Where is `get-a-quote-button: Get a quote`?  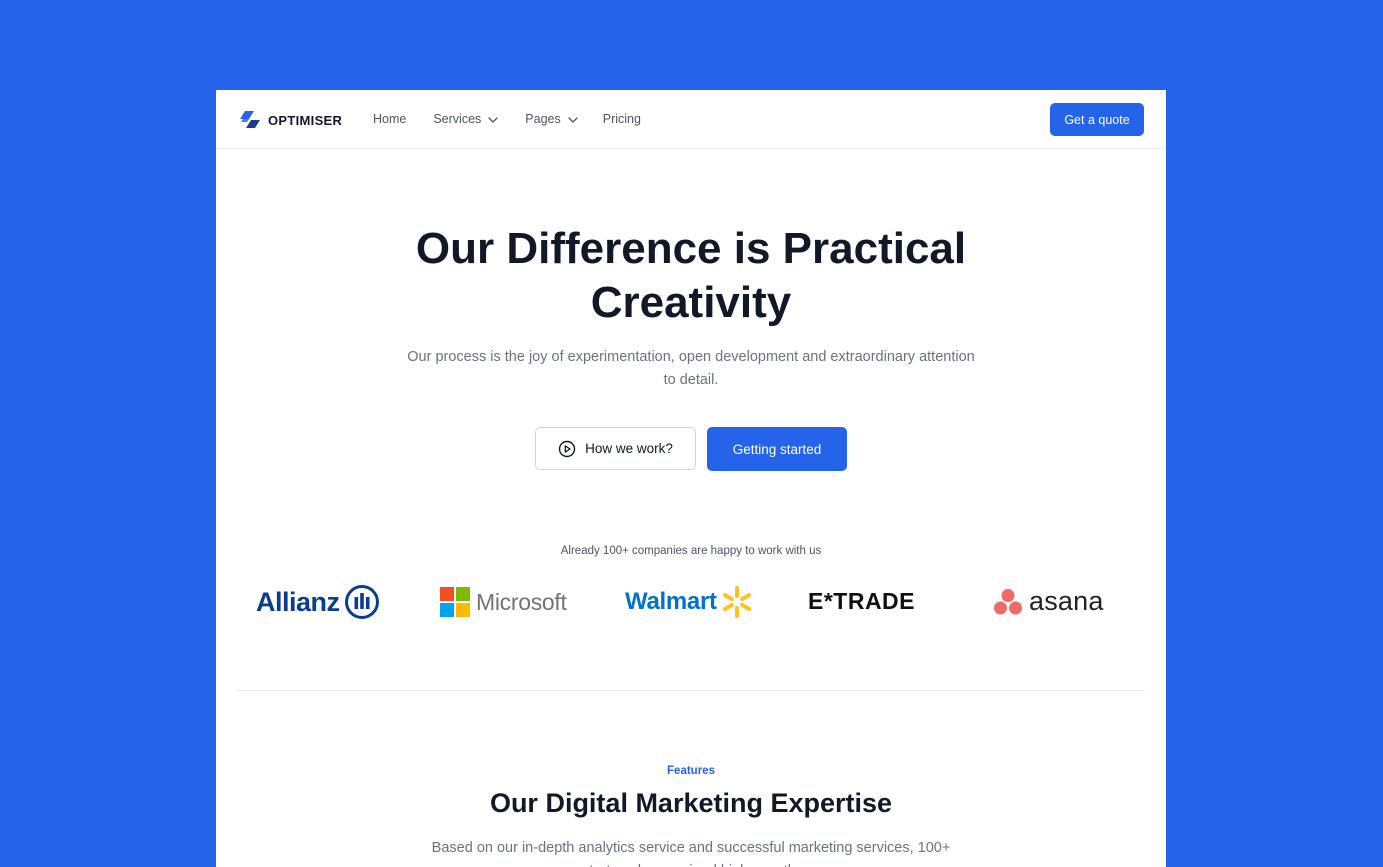 get-a-quote-button: Get a quote is located at coordinates (1097, 119).